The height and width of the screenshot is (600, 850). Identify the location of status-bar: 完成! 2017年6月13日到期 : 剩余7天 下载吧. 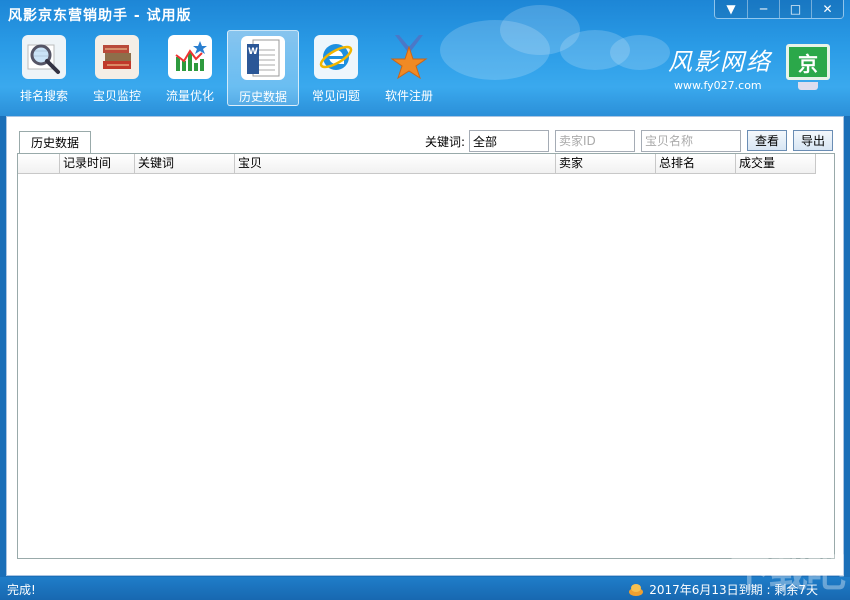
(425, 575).